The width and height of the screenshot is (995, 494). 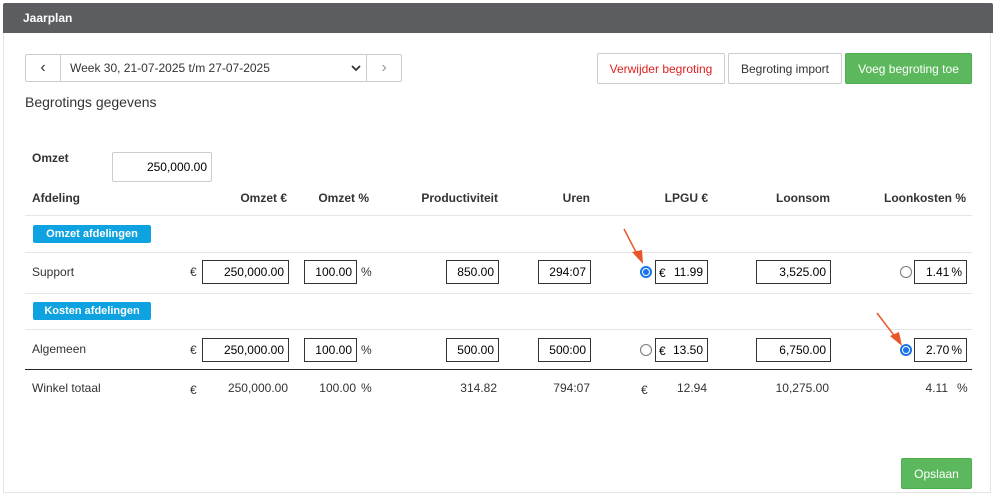 What do you see at coordinates (802, 388) in the screenshot?
I see `total-loonsom: 10,275.00` at bounding box center [802, 388].